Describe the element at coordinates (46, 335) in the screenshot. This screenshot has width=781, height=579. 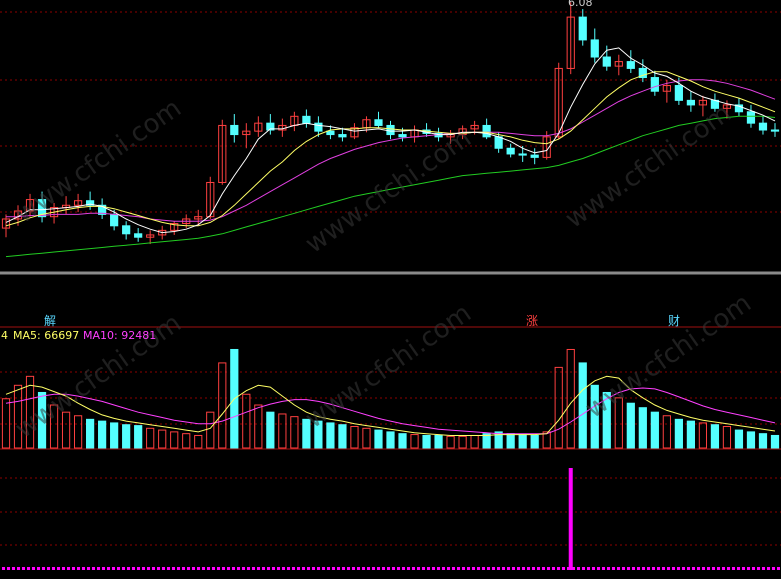
I see `volume-ma5-label: MA5: 66697` at that location.